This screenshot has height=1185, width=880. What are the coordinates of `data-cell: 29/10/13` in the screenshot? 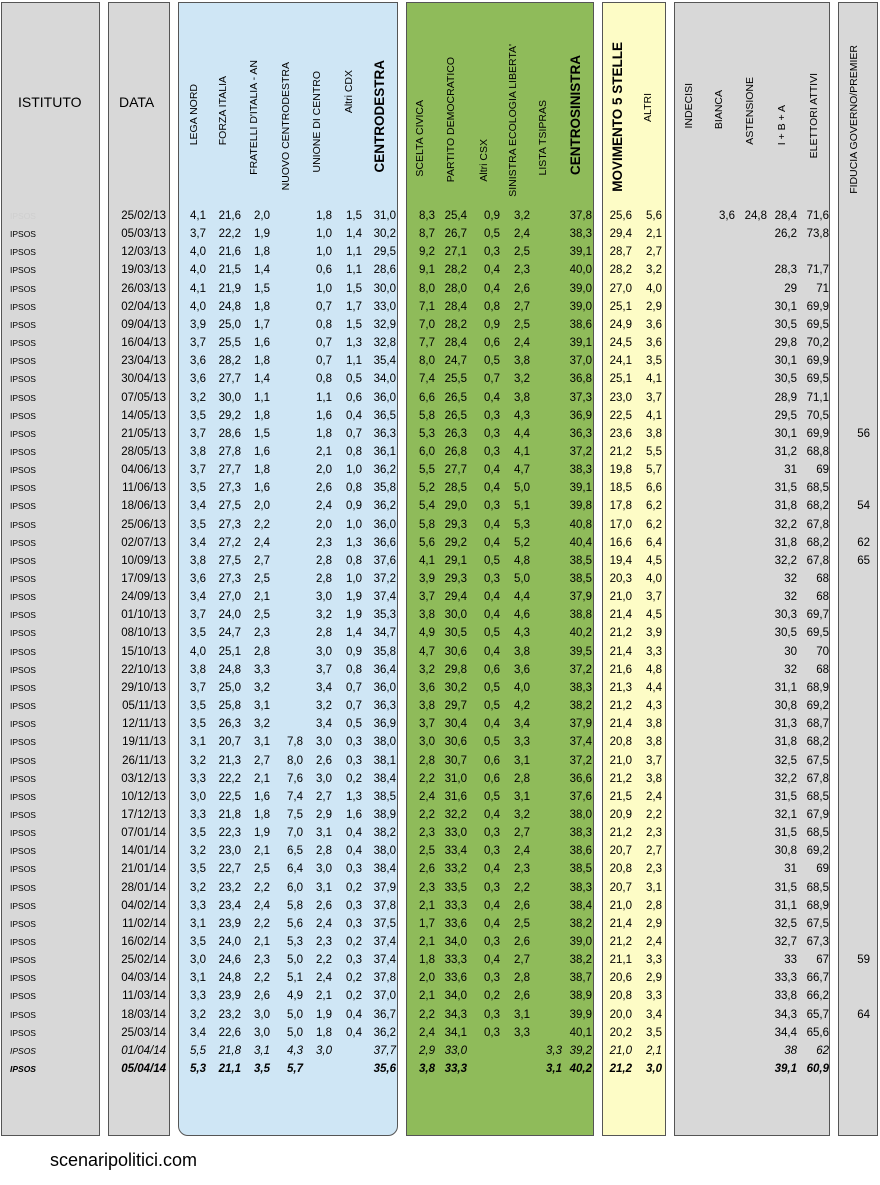 It's located at (143, 687).